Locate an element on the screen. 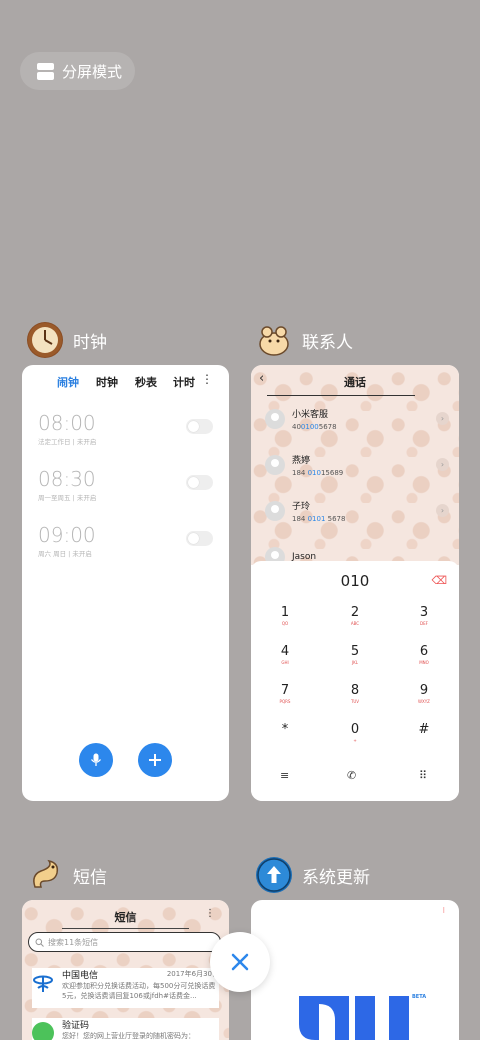 The height and width of the screenshot is (1040, 480). page-title: 短信 is located at coordinates (125, 917).